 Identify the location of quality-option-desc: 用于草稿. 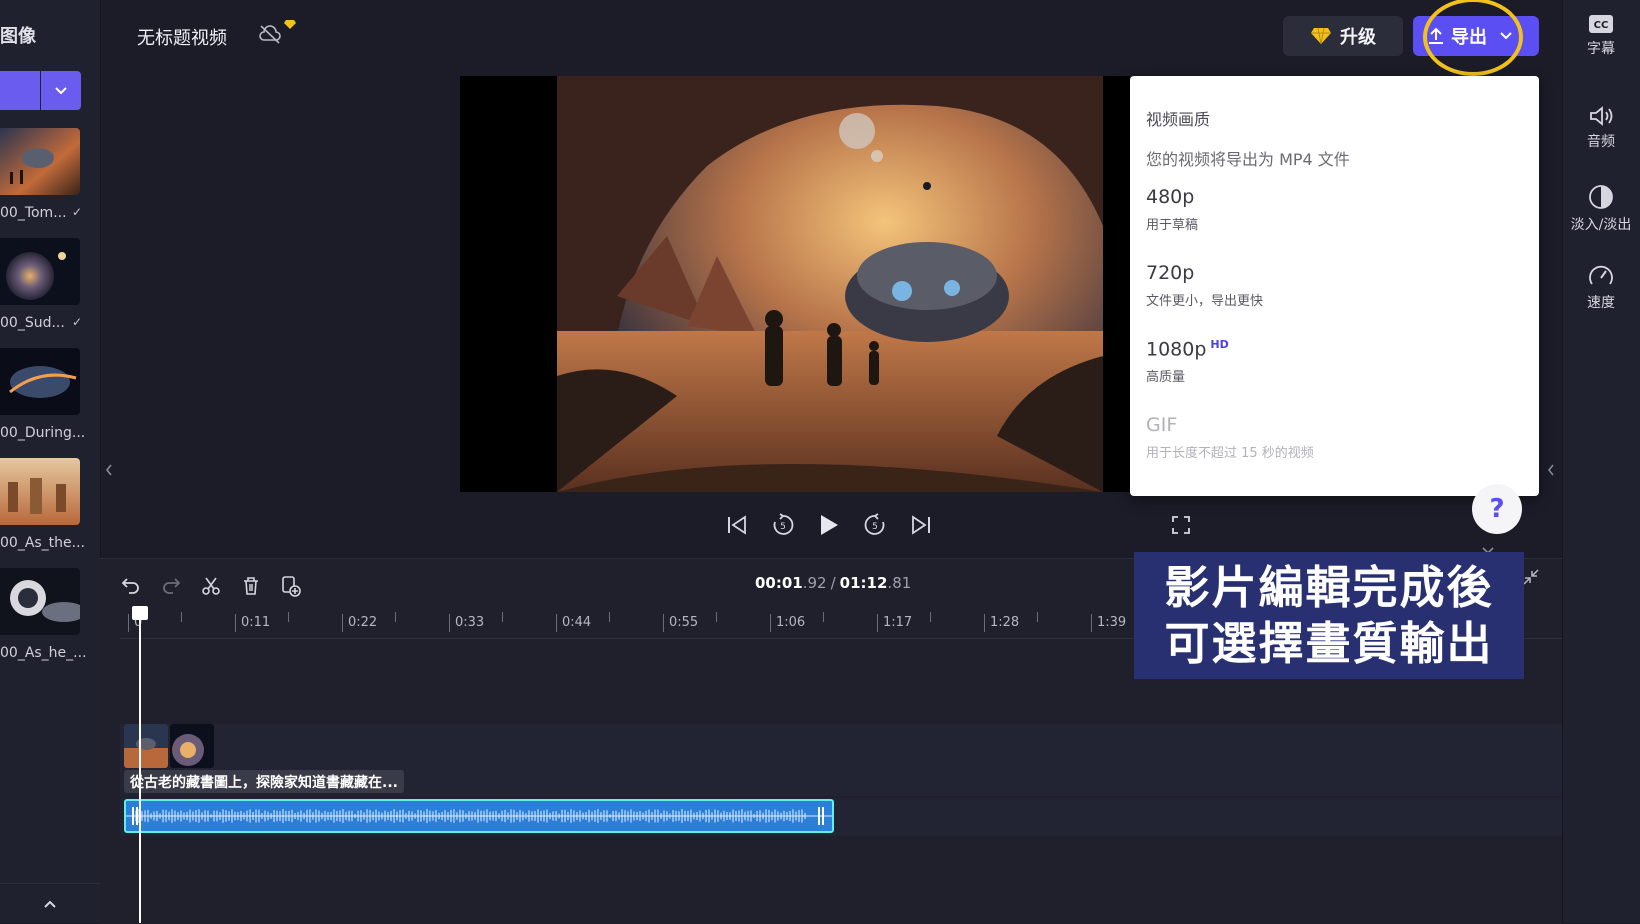
(1172, 225).